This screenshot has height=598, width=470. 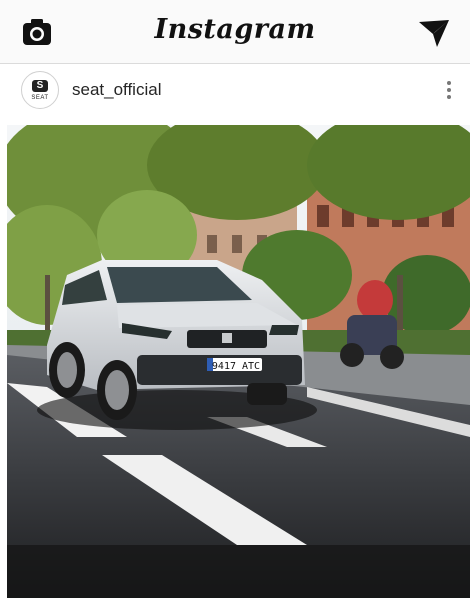 I want to click on seat-logo-text: SEAT, so click(x=40, y=98).